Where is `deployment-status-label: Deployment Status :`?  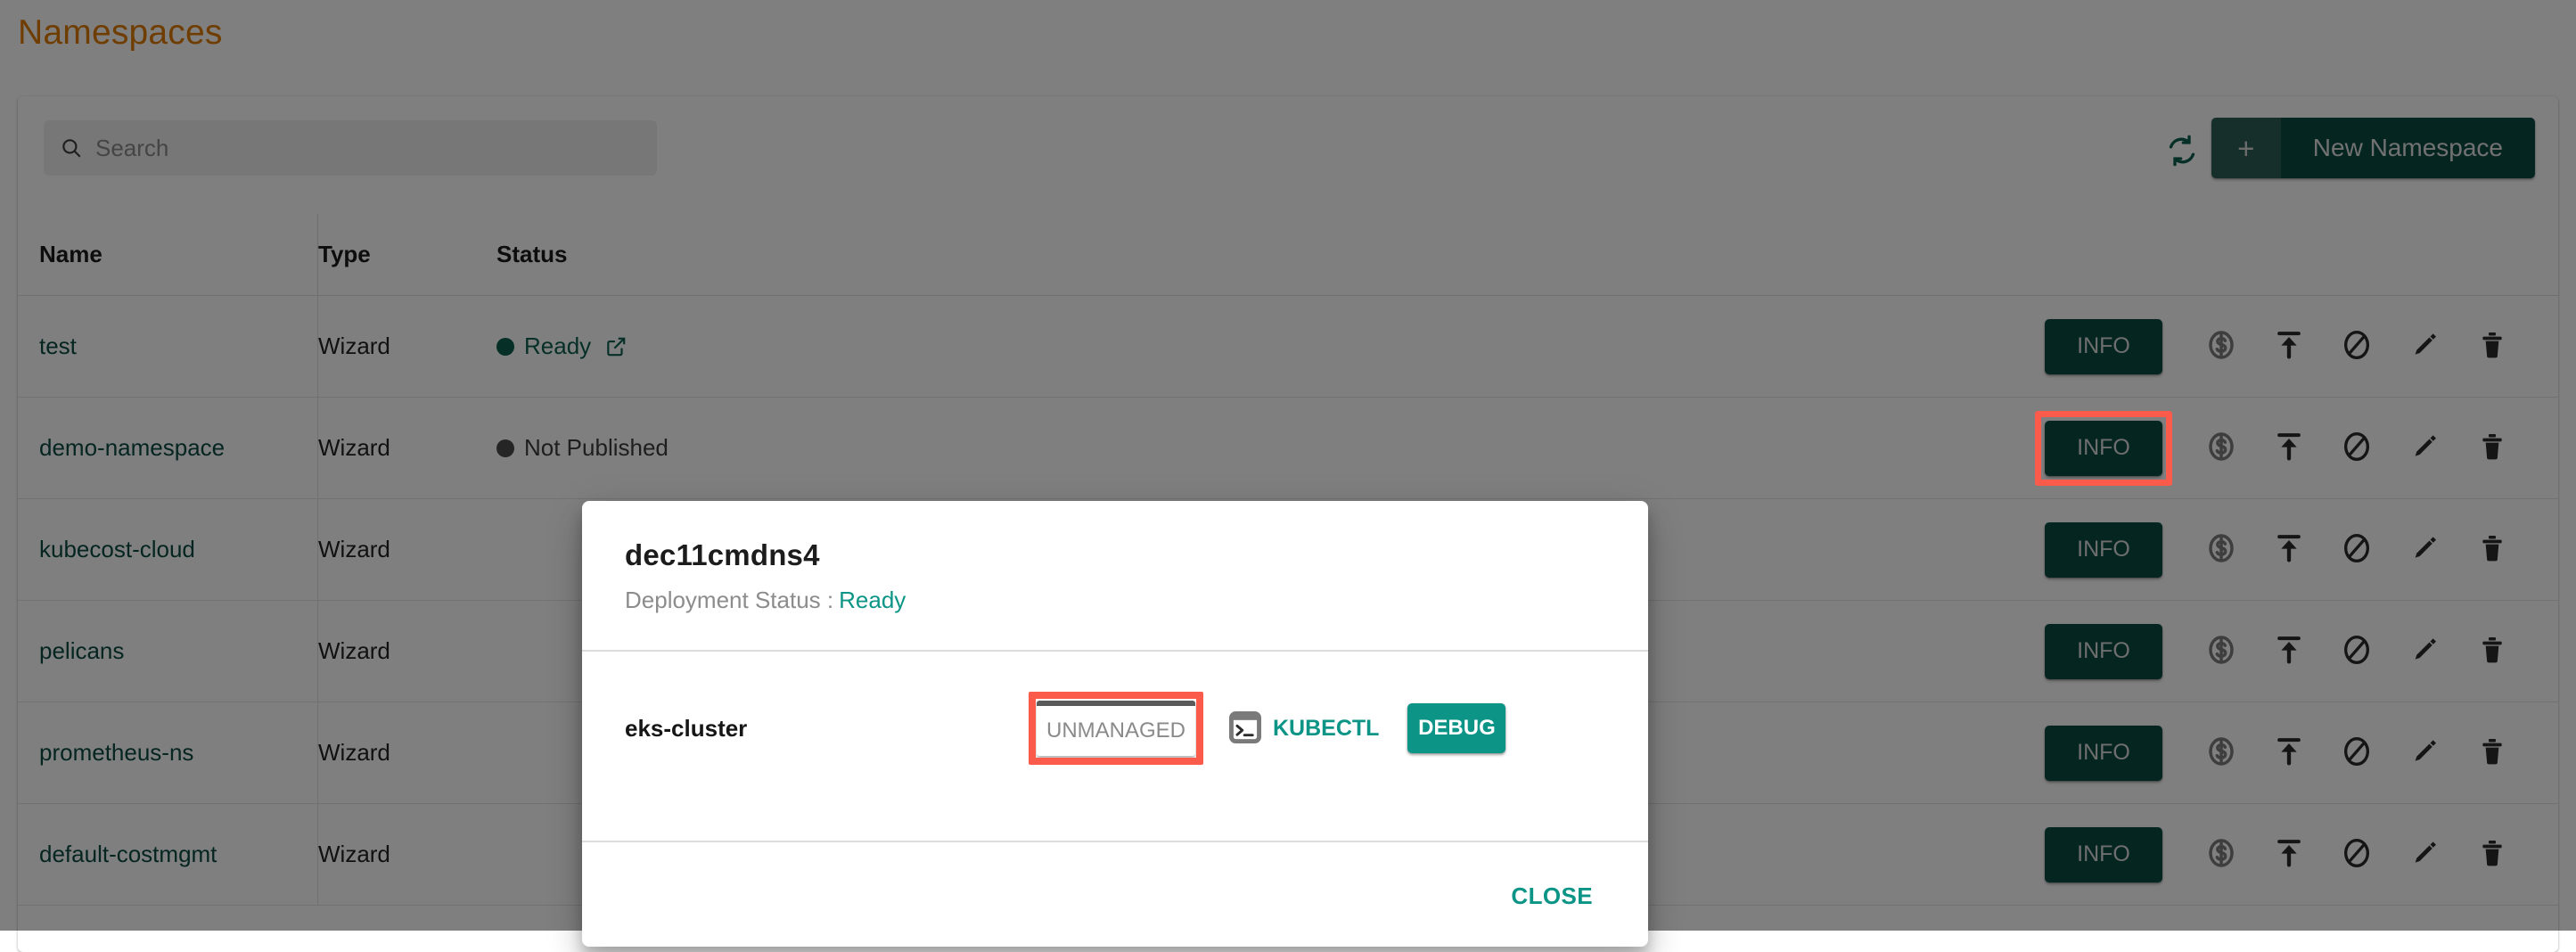
deployment-status-label: Deployment Status : is located at coordinates (729, 600).